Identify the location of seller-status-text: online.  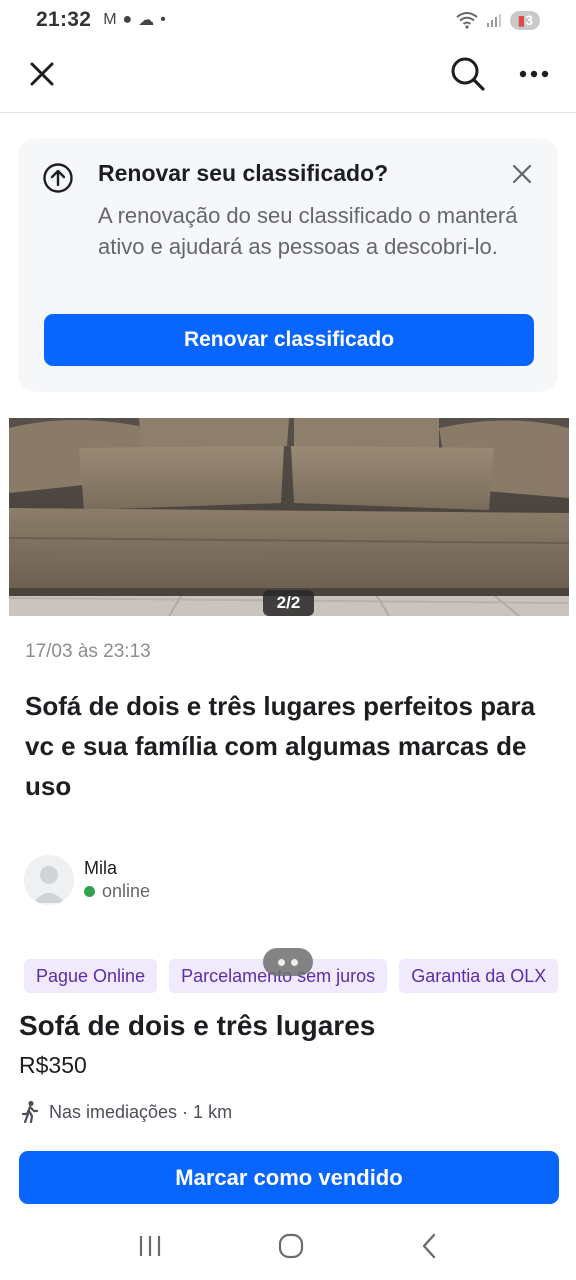
(126, 891).